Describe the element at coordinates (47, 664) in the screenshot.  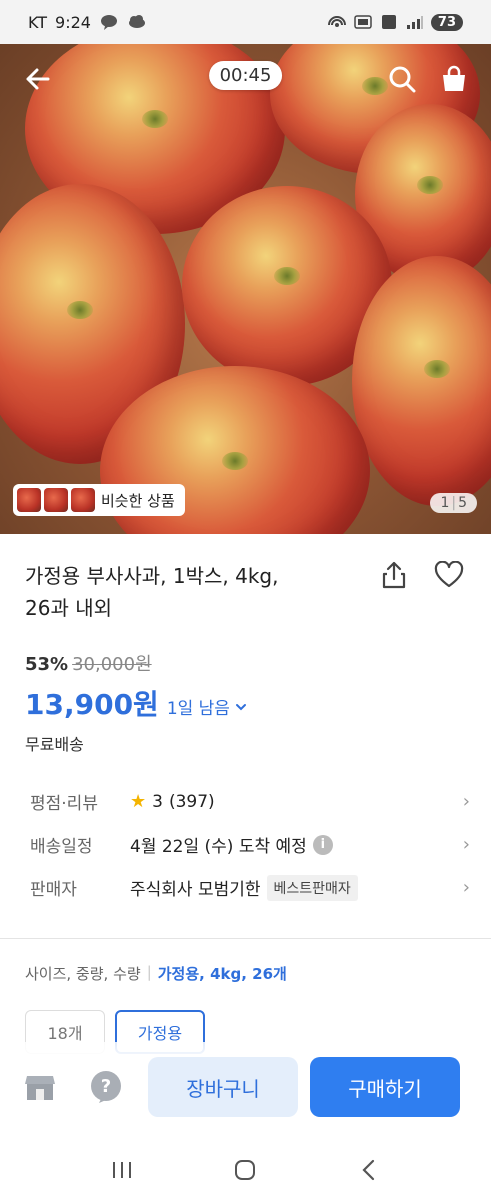
I see `discount-percent: 53%` at that location.